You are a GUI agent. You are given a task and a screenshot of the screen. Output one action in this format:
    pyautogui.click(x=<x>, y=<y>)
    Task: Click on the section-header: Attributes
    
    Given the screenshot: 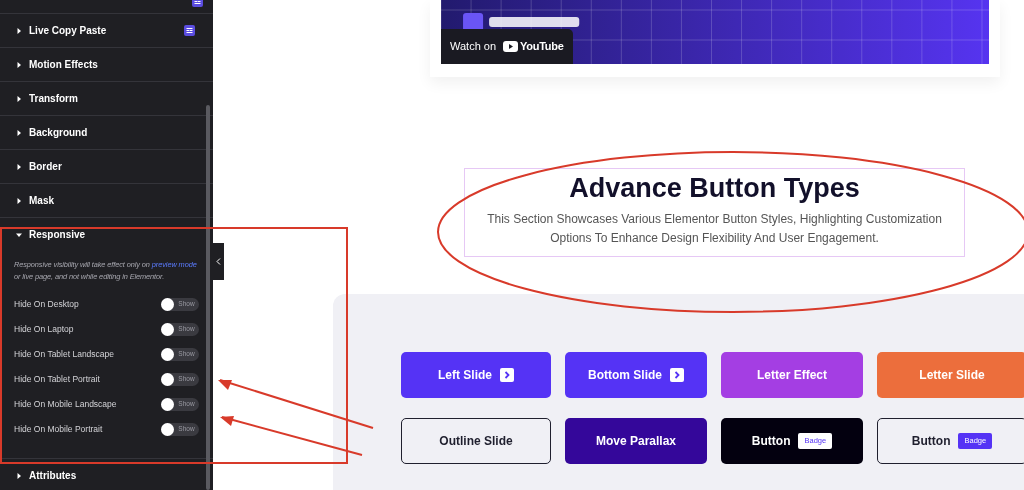 What is the action you would take?
    pyautogui.click(x=102, y=474)
    